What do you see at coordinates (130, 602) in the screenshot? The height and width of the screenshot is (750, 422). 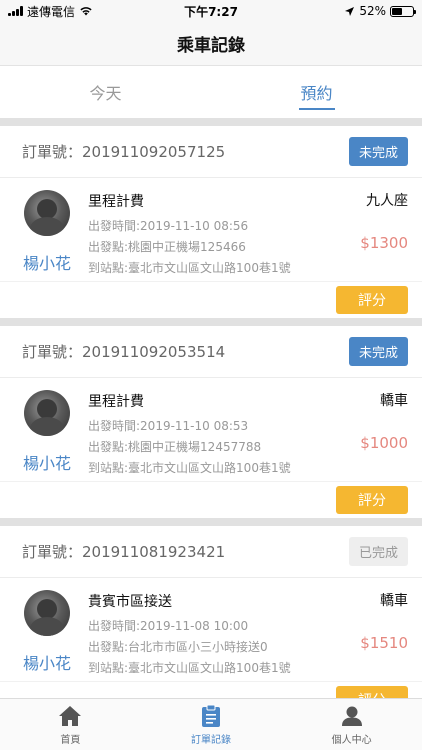 I see `trip-type: 貴賓市區接送` at bounding box center [130, 602].